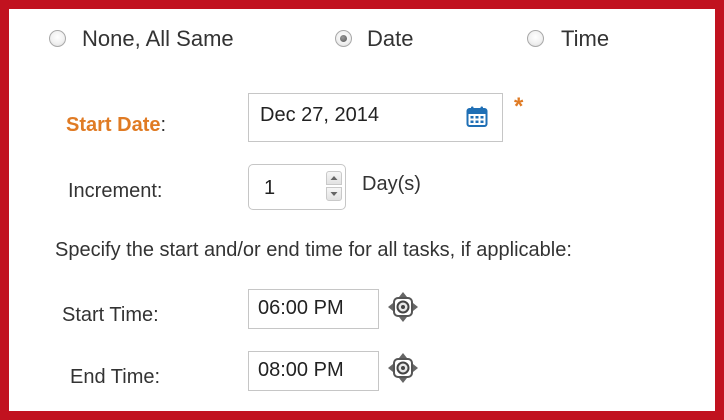  What do you see at coordinates (477, 117) in the screenshot?
I see `calendar-icon` at bounding box center [477, 117].